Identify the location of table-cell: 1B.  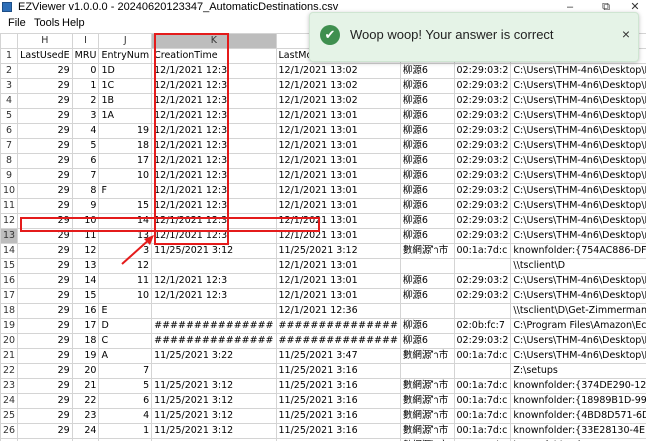
(125, 101).